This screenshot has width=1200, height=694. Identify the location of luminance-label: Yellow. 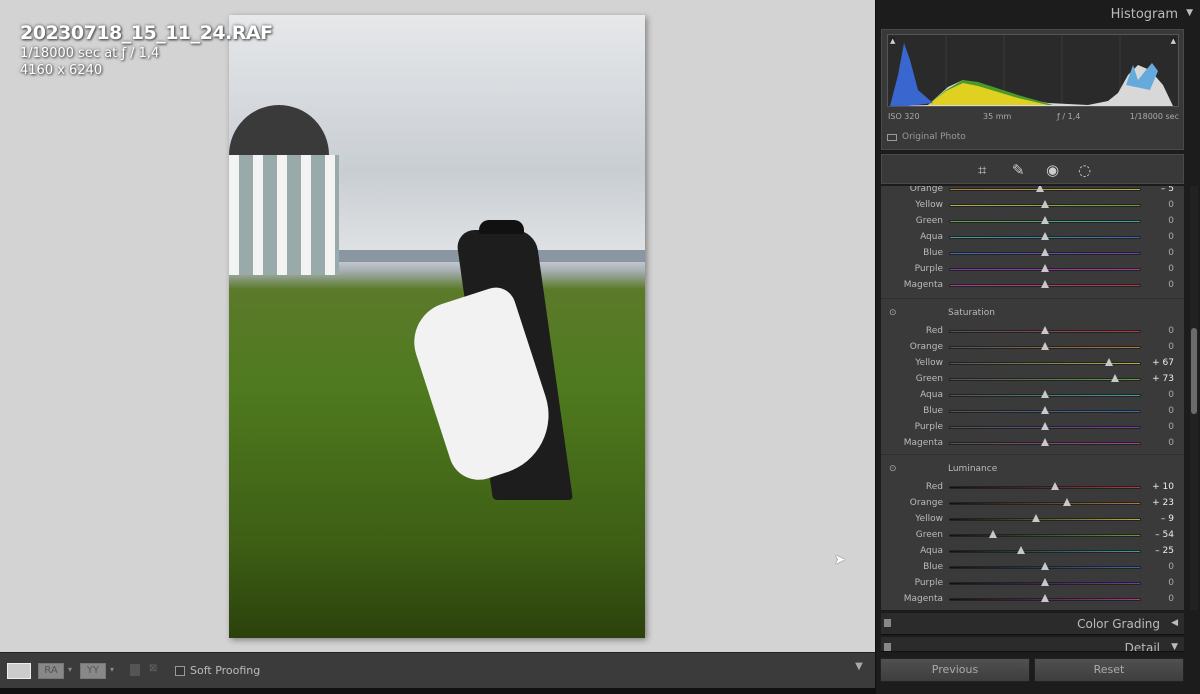
(929, 519).